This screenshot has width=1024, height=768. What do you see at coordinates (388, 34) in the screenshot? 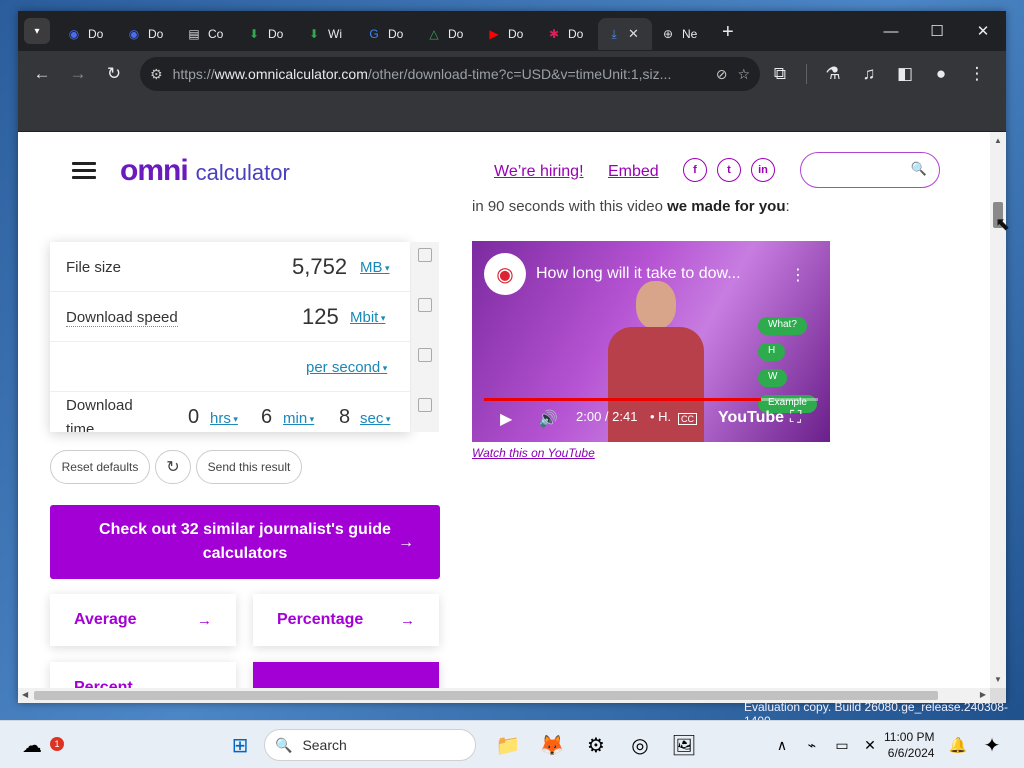
I see `browser-tab: G Do` at bounding box center [388, 34].